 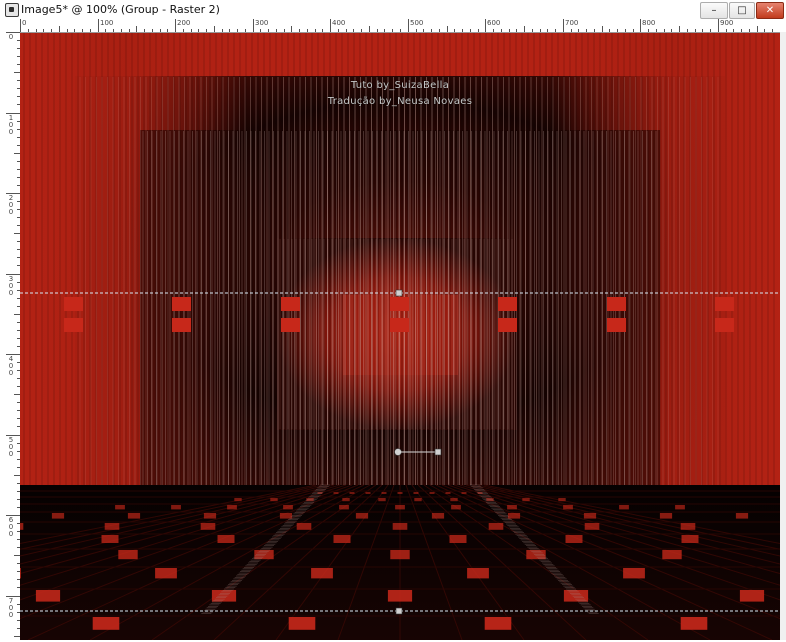 I want to click on vertical-ruler: 0100200300400500600700, so click(x=13, y=336).